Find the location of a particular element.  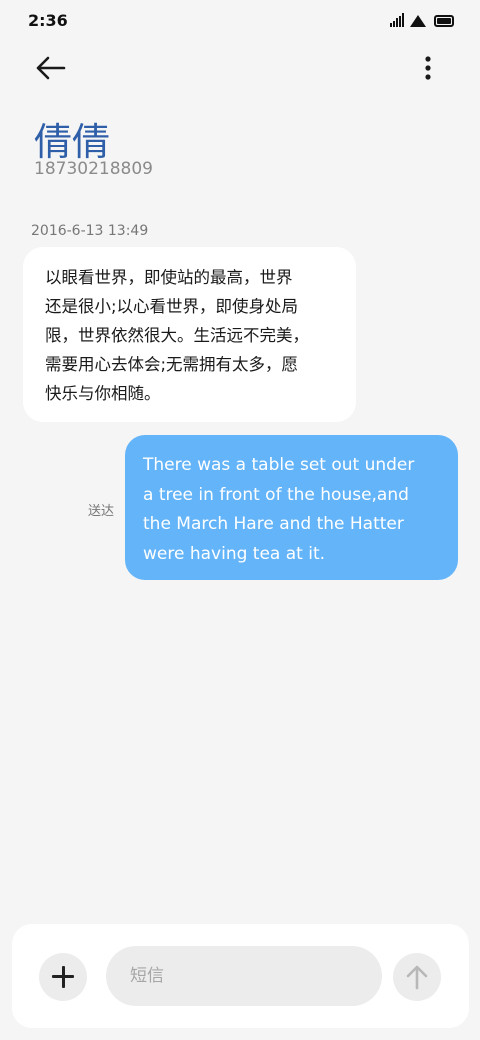

more-options-button is located at coordinates (428, 68).